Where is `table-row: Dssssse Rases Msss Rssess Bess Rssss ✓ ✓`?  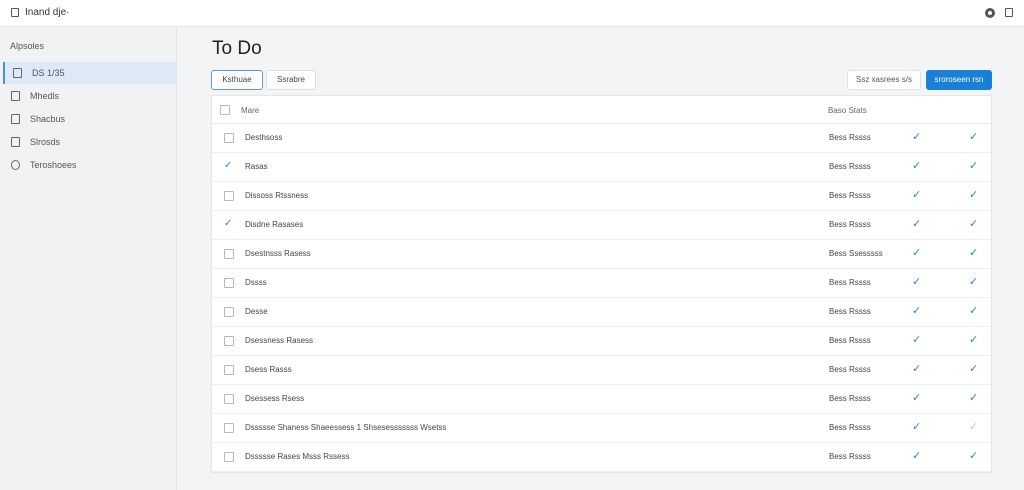
table-row: Dssssse Rases Msss Rssess Bess Rssss ✓ ✓ is located at coordinates (601, 457).